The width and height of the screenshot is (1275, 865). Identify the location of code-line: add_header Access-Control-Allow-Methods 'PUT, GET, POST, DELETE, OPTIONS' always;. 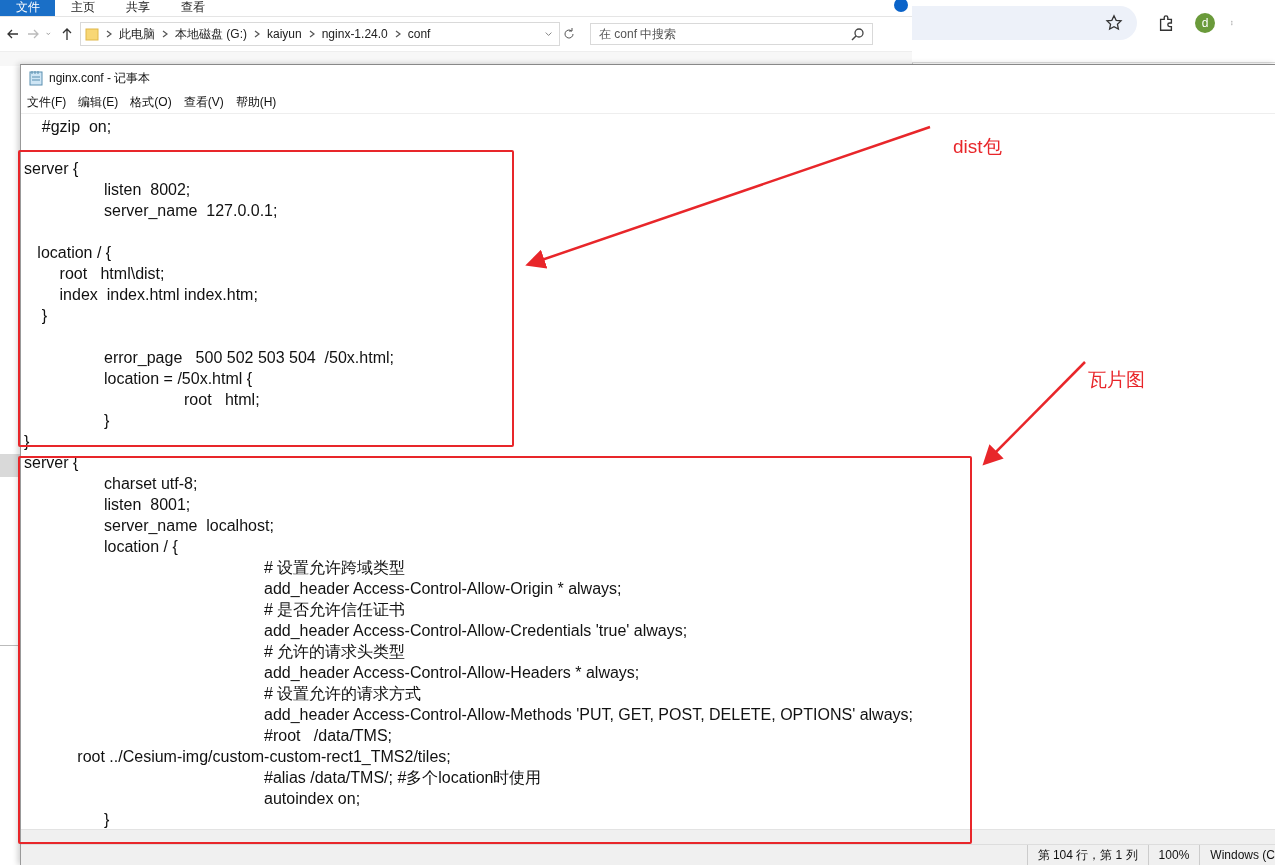
(588, 715).